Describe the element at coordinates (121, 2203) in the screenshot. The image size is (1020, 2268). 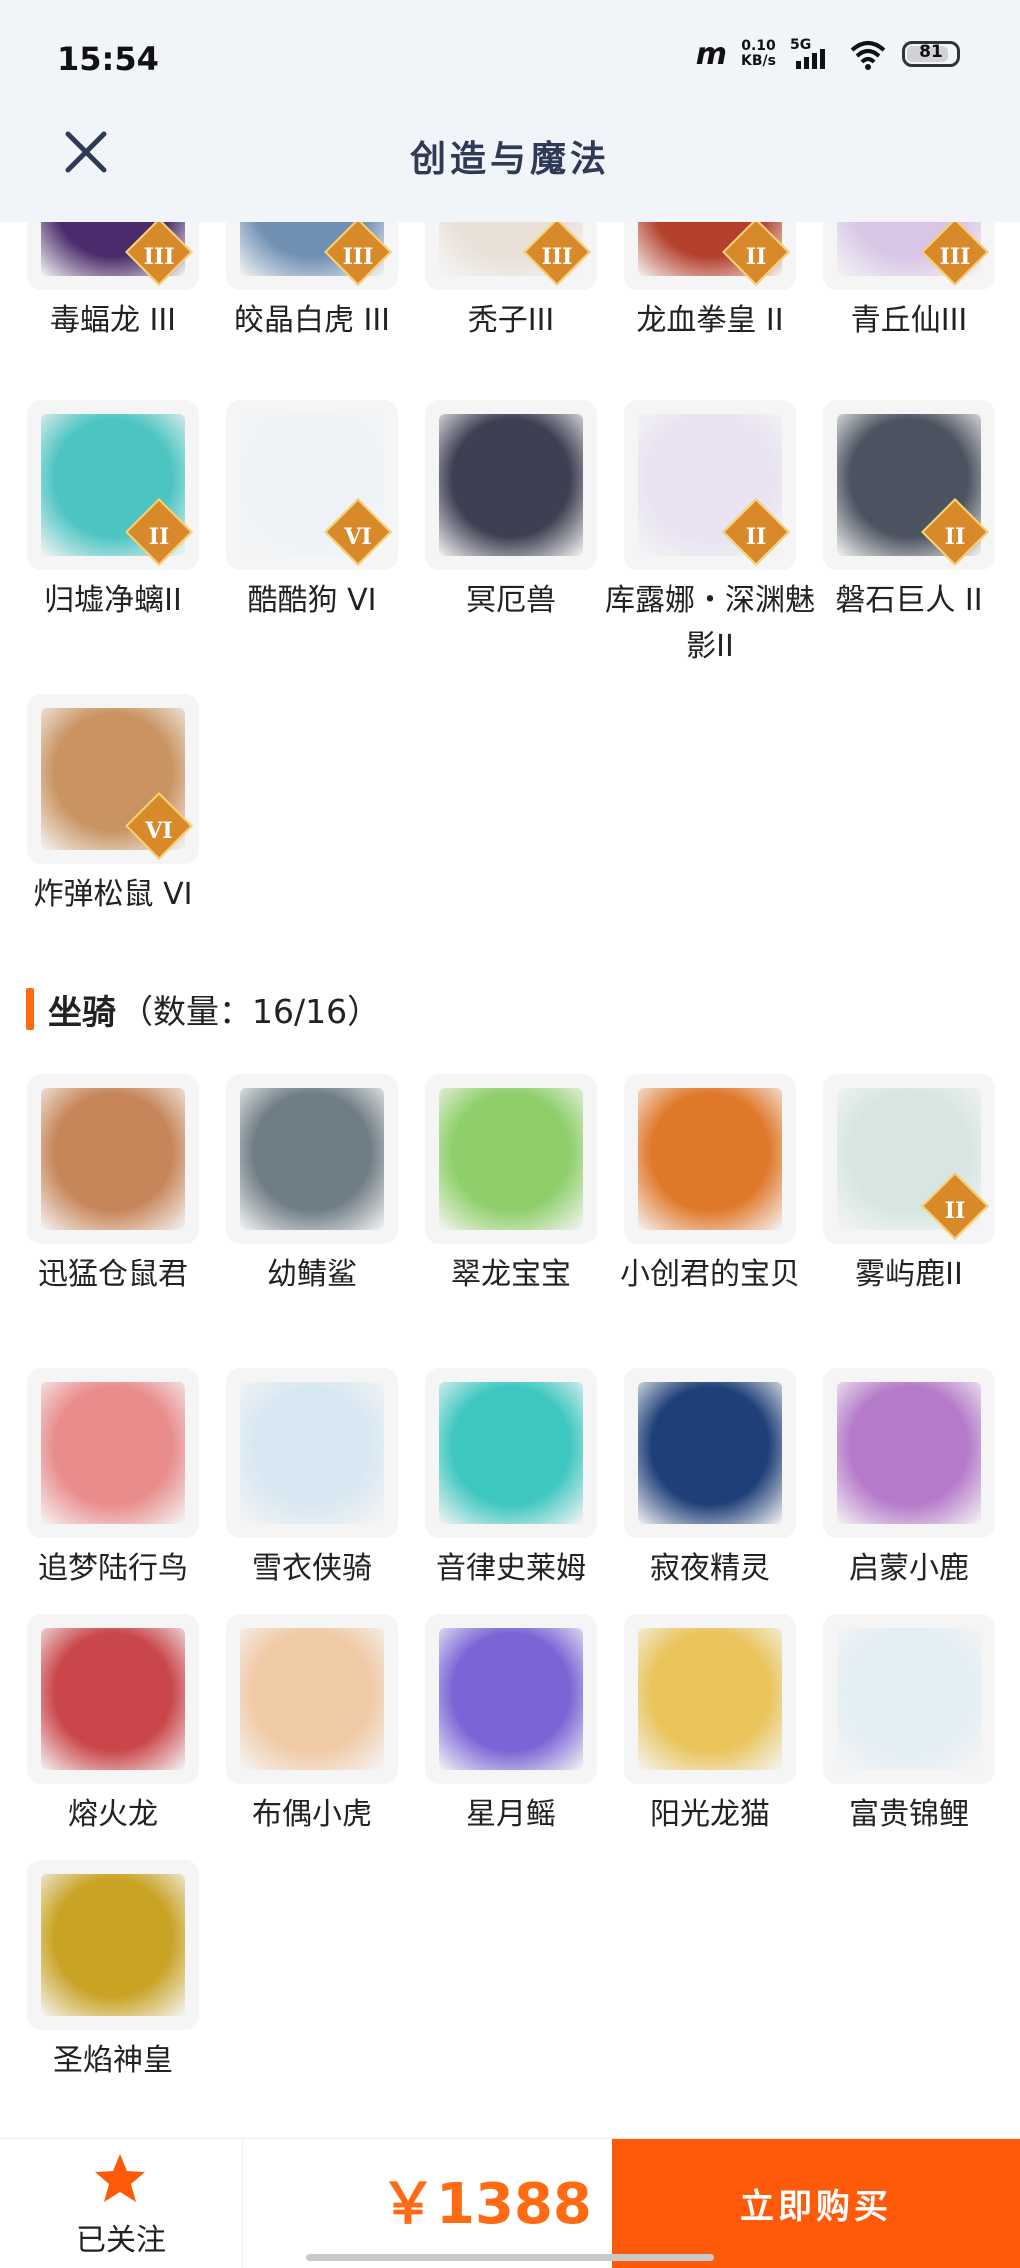
I see `follow-button: 已关注` at that location.